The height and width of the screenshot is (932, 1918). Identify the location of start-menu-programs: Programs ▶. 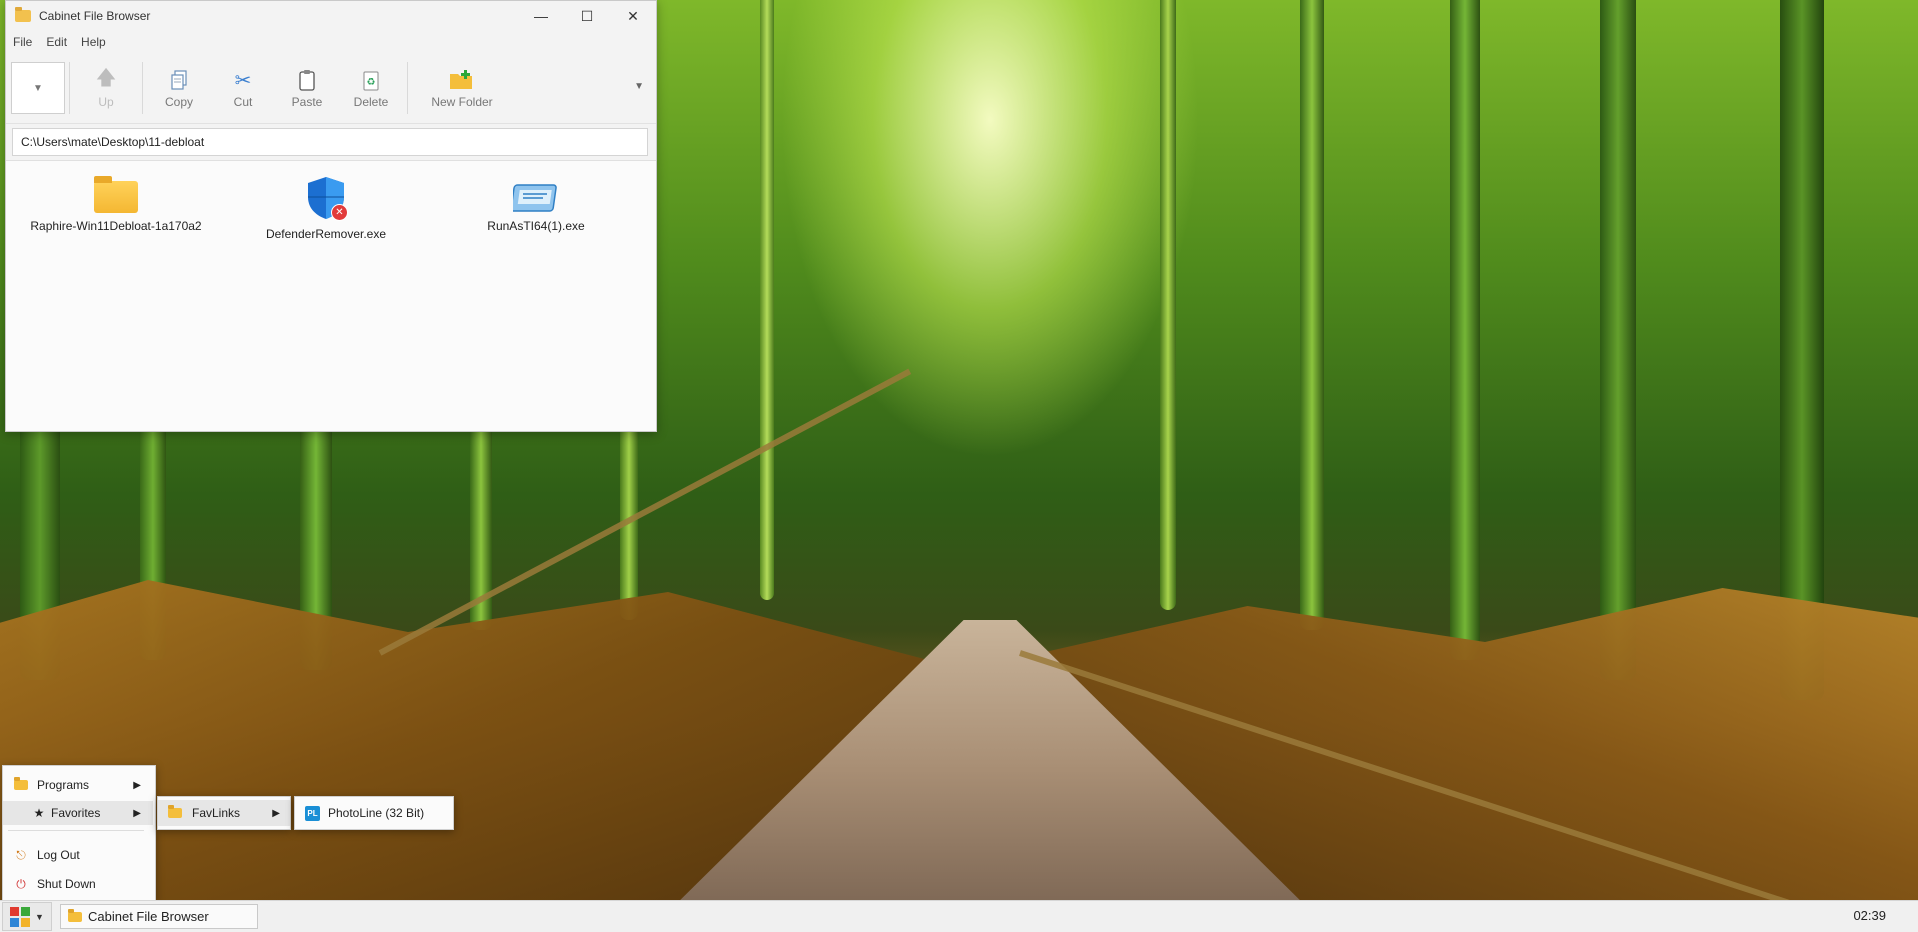
(78, 785).